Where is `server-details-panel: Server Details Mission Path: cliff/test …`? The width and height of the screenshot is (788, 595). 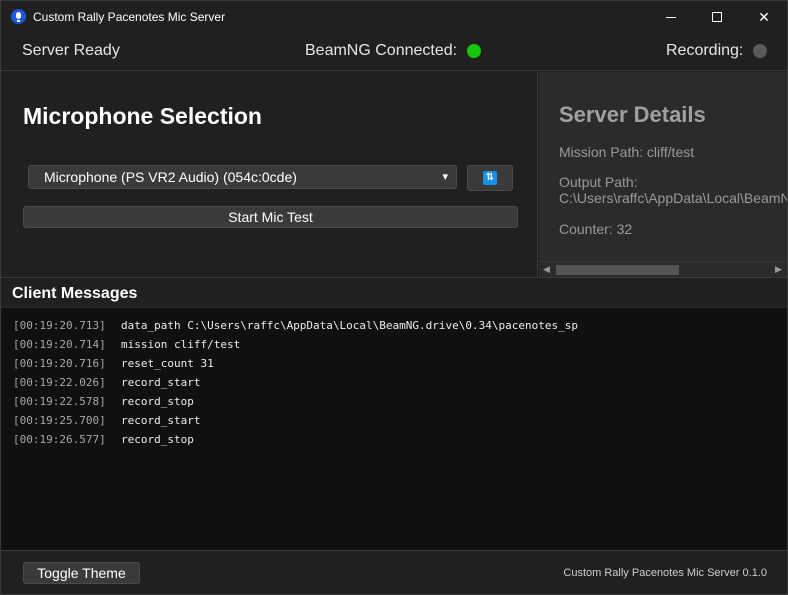 server-details-panel: Server Details Mission Path: cliff/test … is located at coordinates (663, 175).